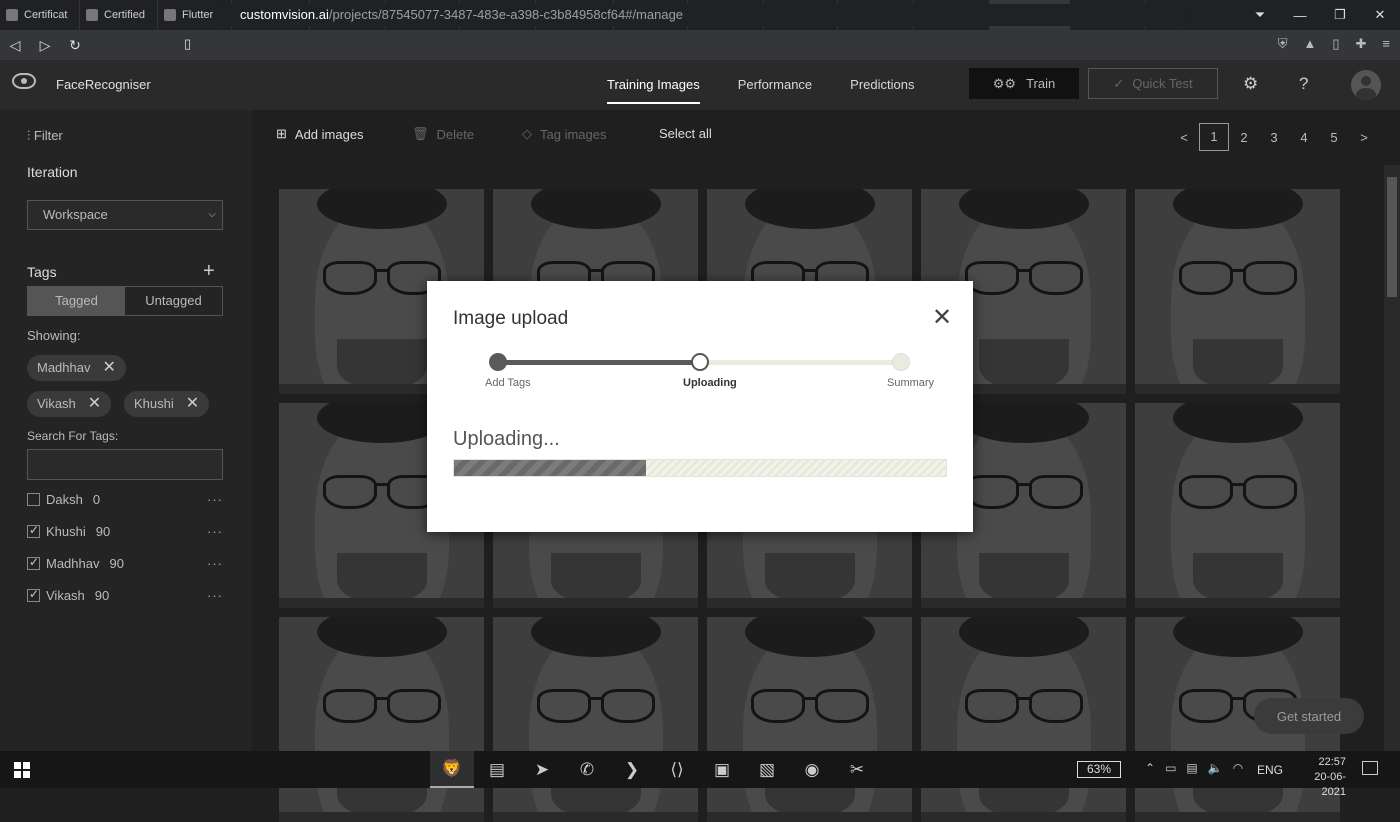 The height and width of the screenshot is (822, 1400). I want to click on page-4: 4, so click(1304, 137).